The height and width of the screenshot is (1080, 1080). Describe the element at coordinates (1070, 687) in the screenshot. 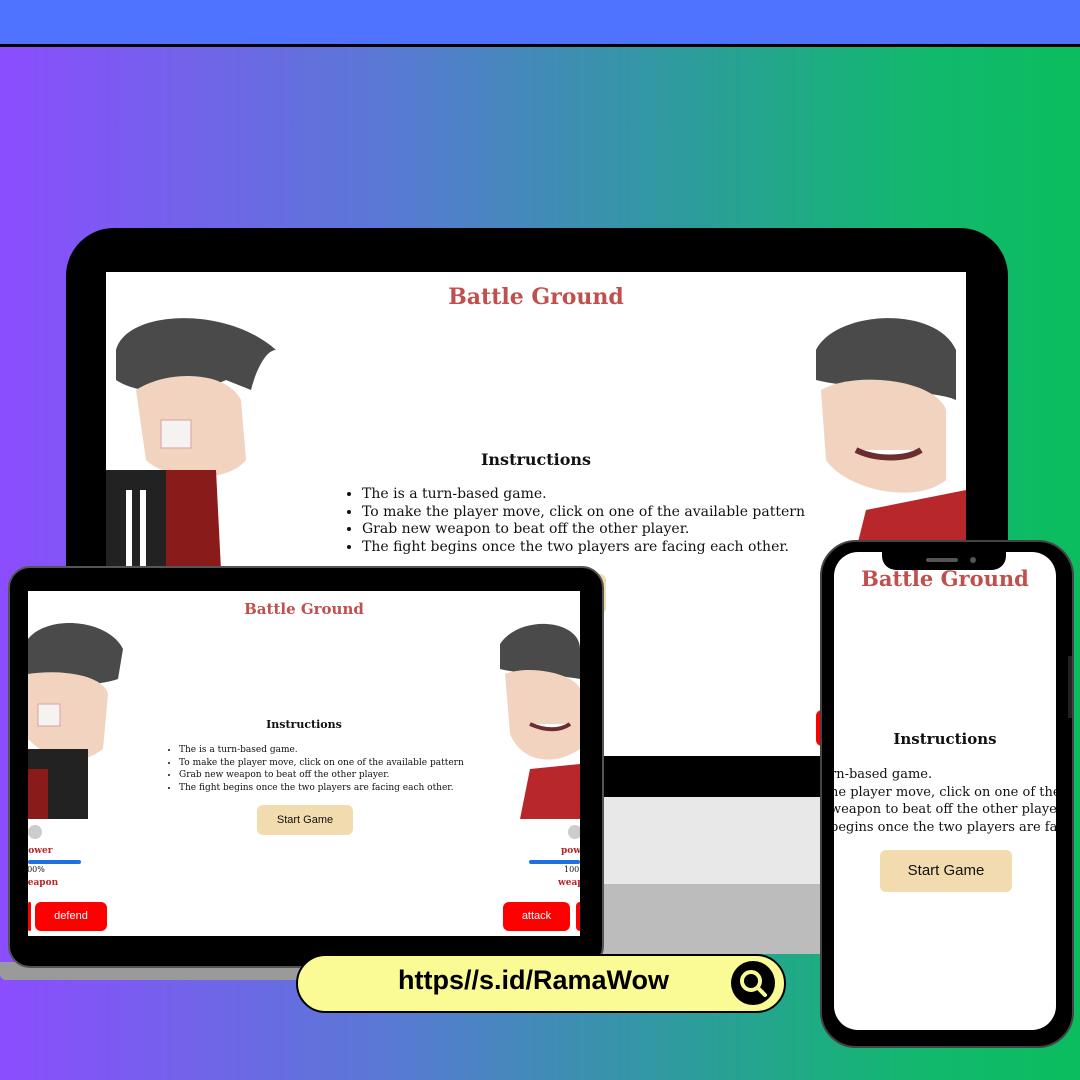

I see `phone-side-button` at that location.